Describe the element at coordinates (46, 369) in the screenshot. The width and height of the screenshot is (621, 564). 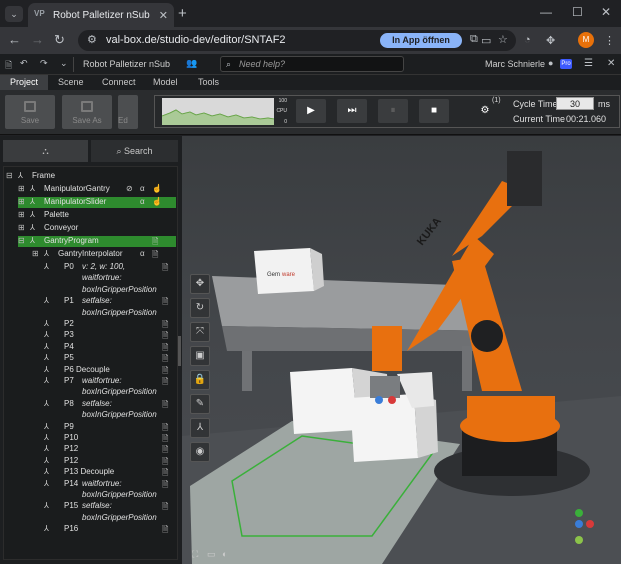
I see `point-icon: ⅄` at that location.